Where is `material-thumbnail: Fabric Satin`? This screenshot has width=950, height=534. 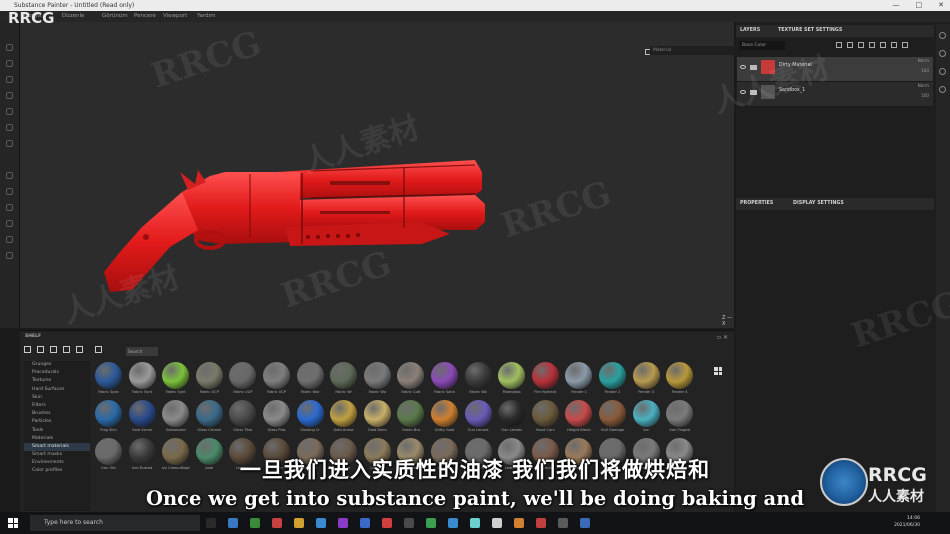
material-thumbnail: Fabric Satin is located at coordinates (444, 380).